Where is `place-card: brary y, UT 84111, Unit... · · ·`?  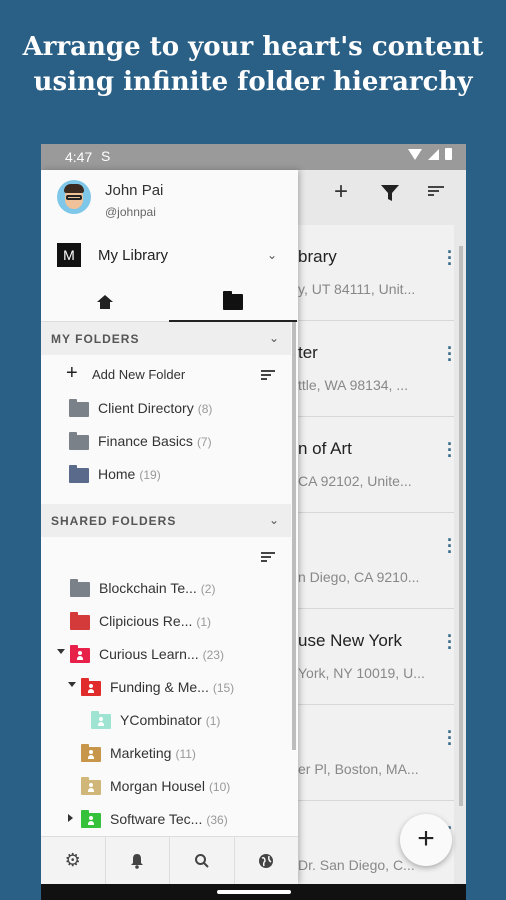 place-card: brary y, UT 84111, Unit... · · · is located at coordinates (376, 273).